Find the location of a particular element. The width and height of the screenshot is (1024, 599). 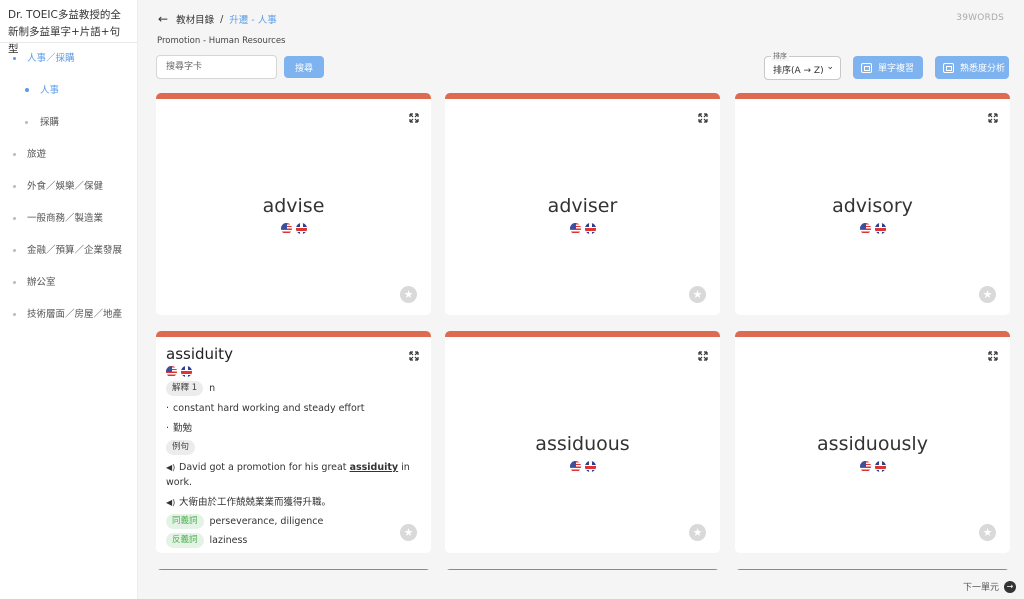

word-card: adviser is located at coordinates (582, 204).